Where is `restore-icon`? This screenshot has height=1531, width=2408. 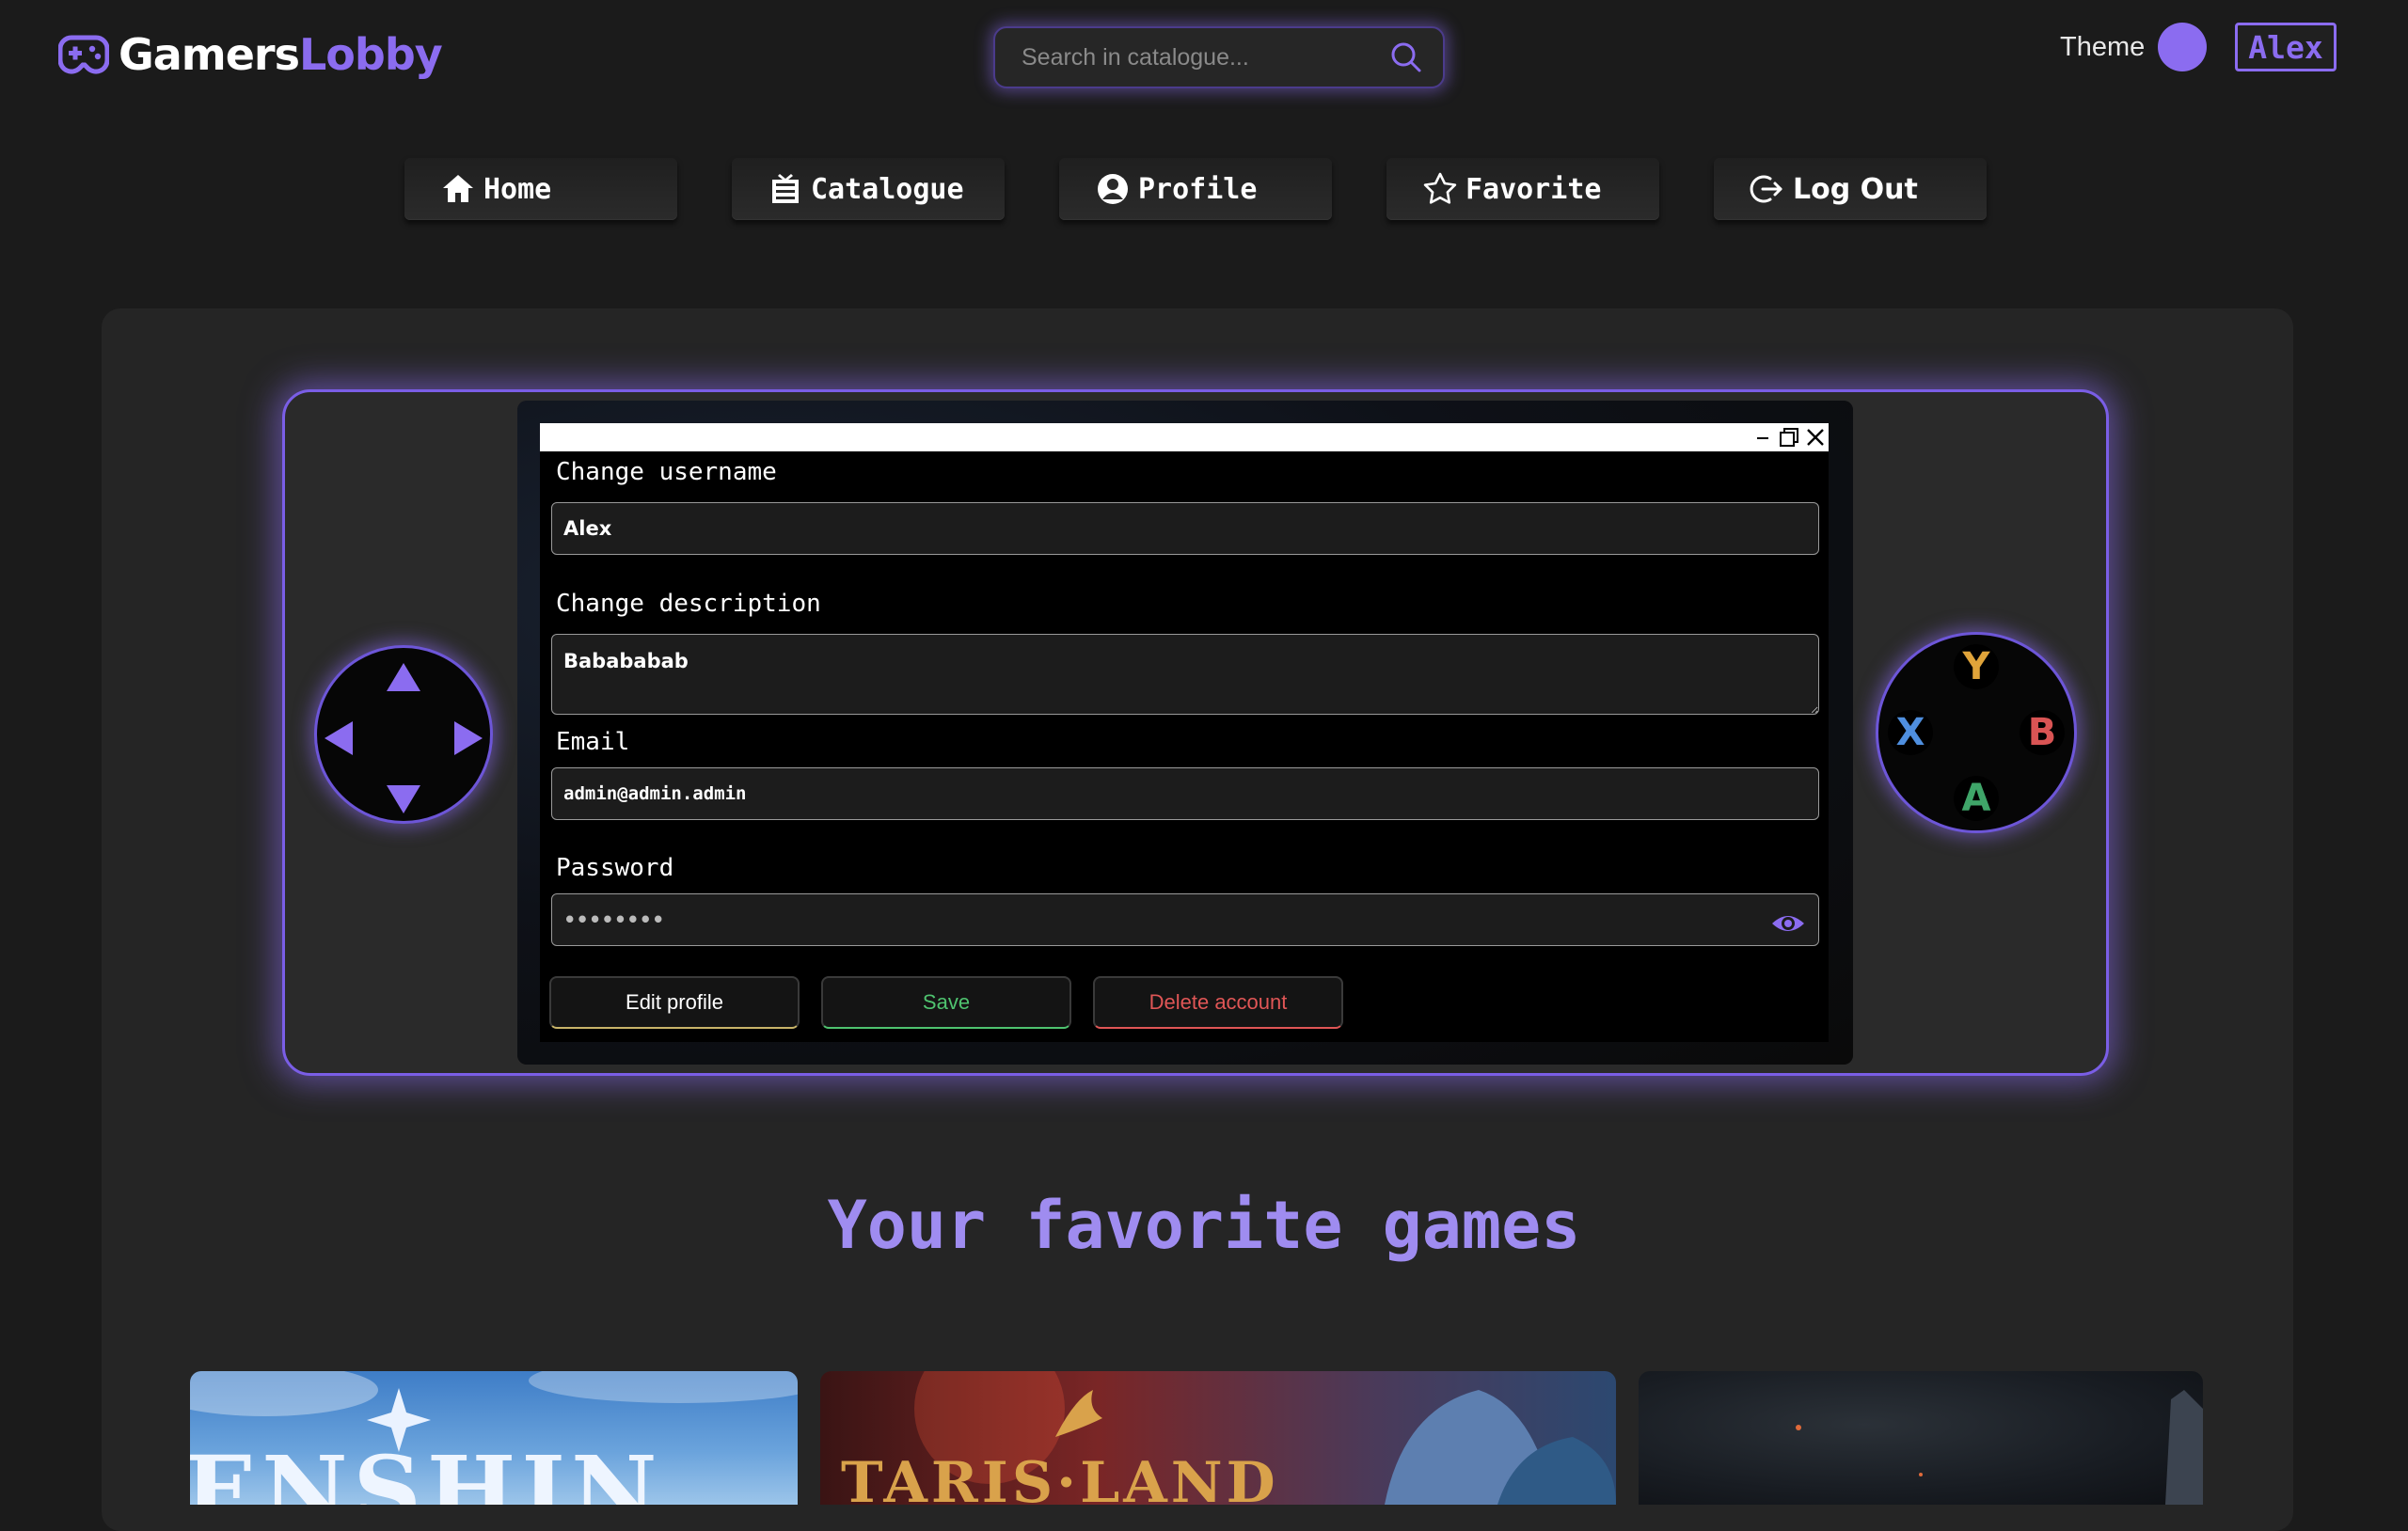 restore-icon is located at coordinates (1789, 437).